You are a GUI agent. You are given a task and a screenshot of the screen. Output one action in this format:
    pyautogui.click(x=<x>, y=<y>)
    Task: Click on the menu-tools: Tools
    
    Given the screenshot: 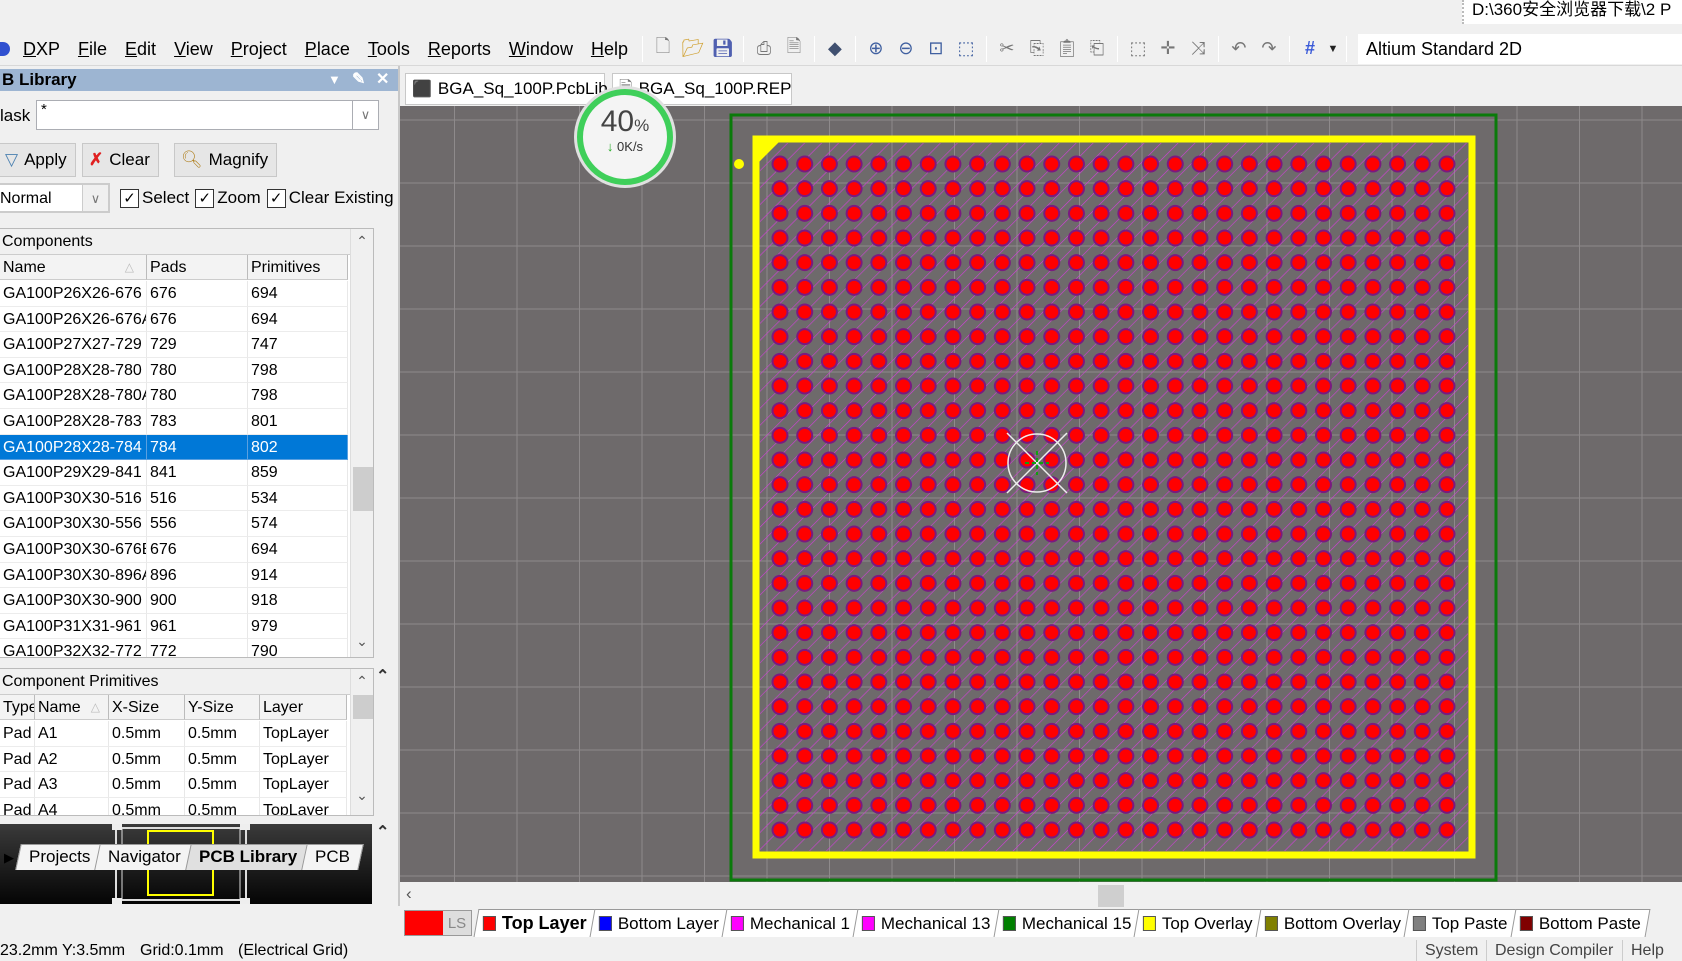 What is the action you would take?
    pyautogui.click(x=389, y=49)
    